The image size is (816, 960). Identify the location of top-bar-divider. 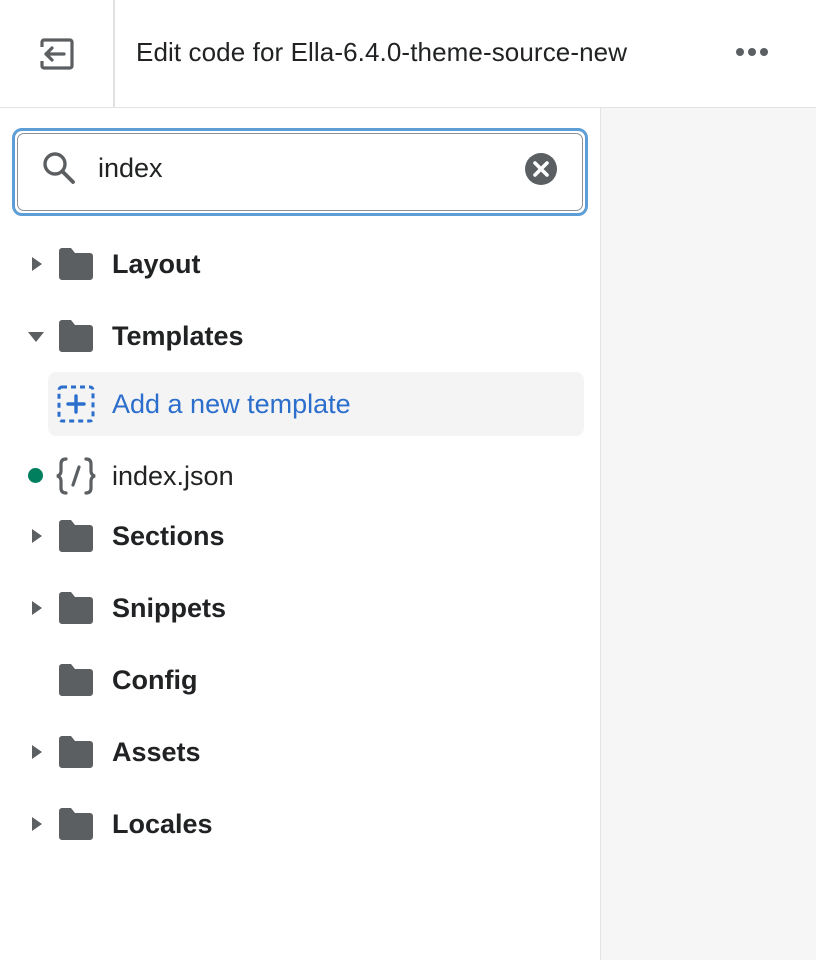
(114, 53).